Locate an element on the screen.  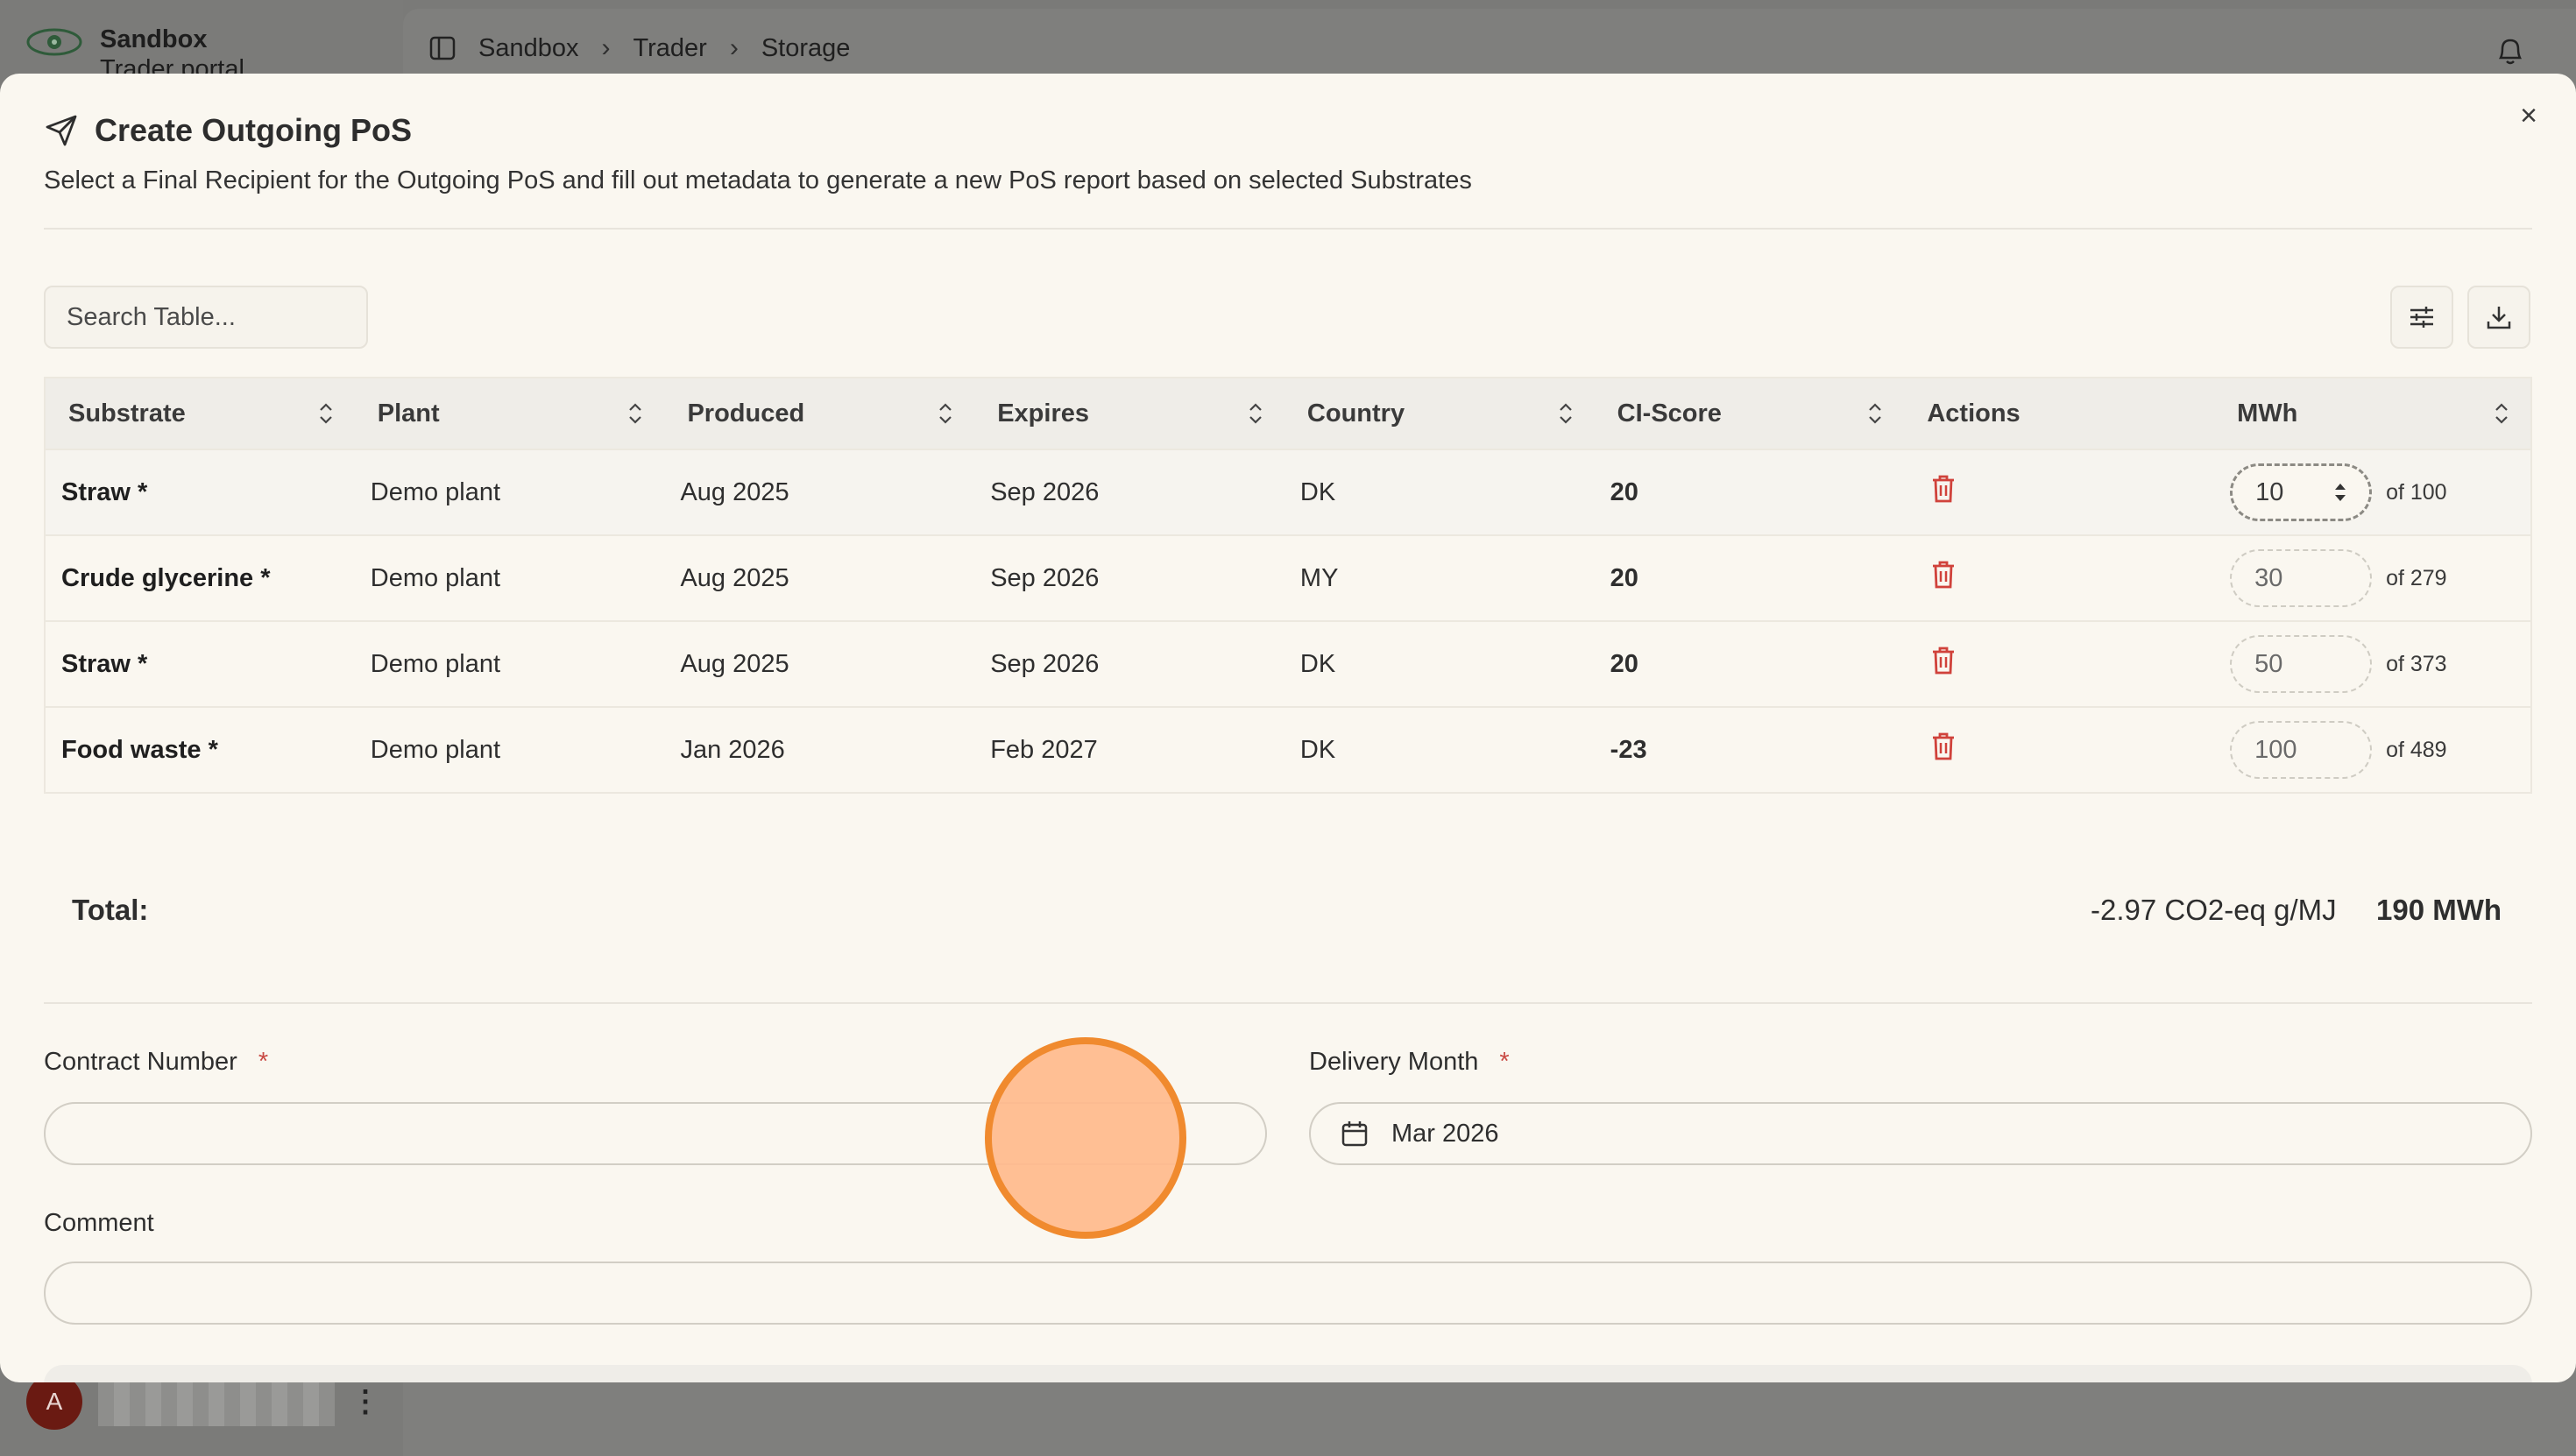
column-header-plant: Plant is located at coordinates (510, 413).